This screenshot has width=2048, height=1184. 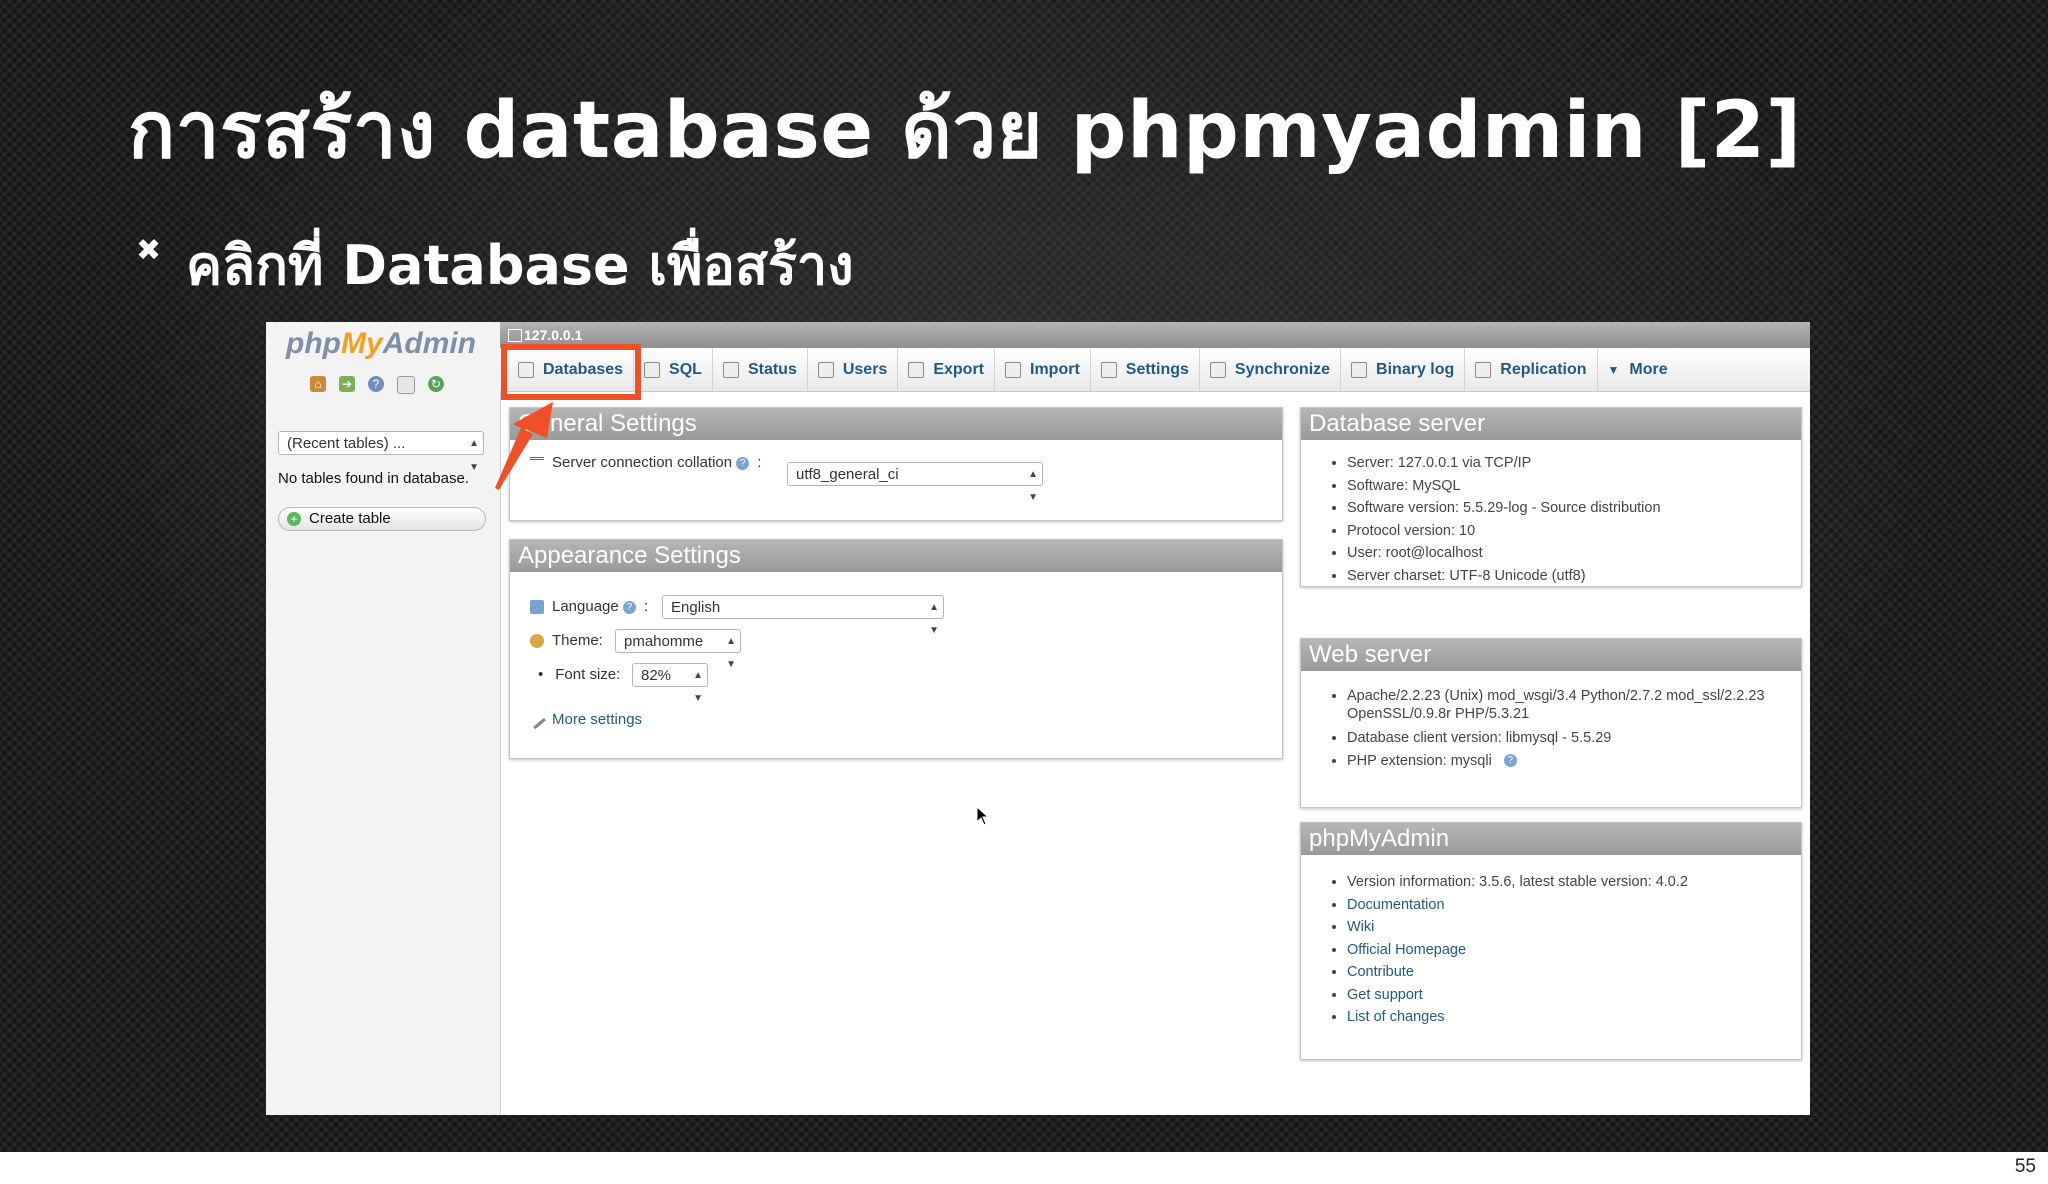 What do you see at coordinates (381, 344) in the screenshot?
I see `phpmyadmin-logo: phpMyAdmin` at bounding box center [381, 344].